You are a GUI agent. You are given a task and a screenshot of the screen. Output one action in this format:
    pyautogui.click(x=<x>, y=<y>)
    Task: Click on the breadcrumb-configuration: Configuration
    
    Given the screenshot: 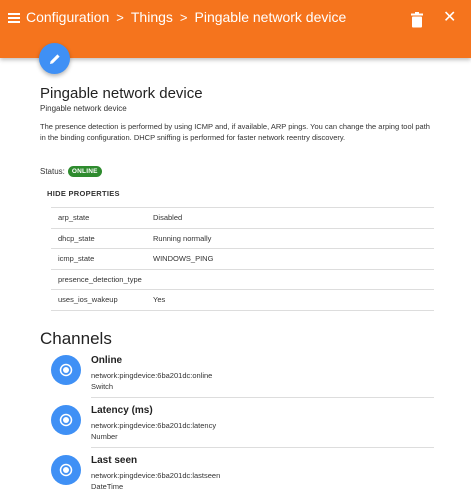 What is the action you would take?
    pyautogui.click(x=67, y=17)
    